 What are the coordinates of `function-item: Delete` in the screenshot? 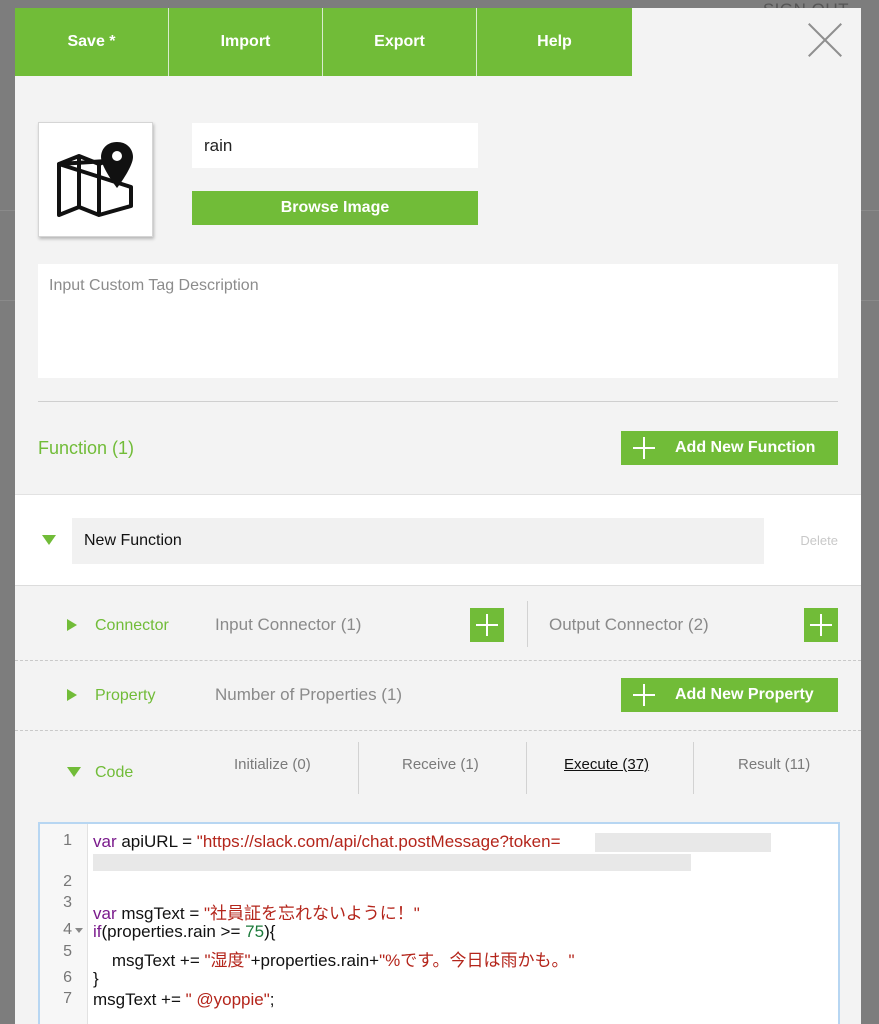 It's located at (438, 540).